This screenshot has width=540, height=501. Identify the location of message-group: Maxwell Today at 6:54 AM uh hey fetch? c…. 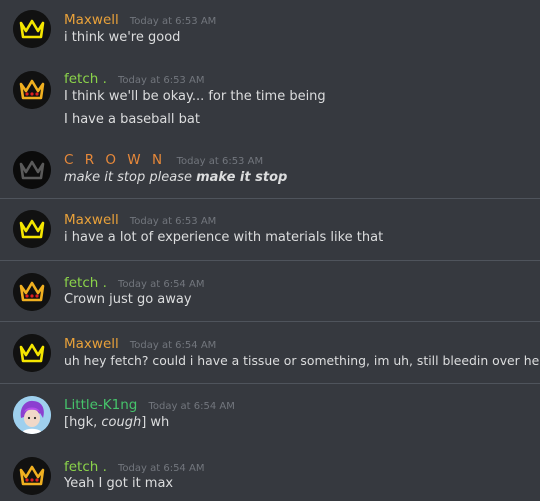
(270, 352).